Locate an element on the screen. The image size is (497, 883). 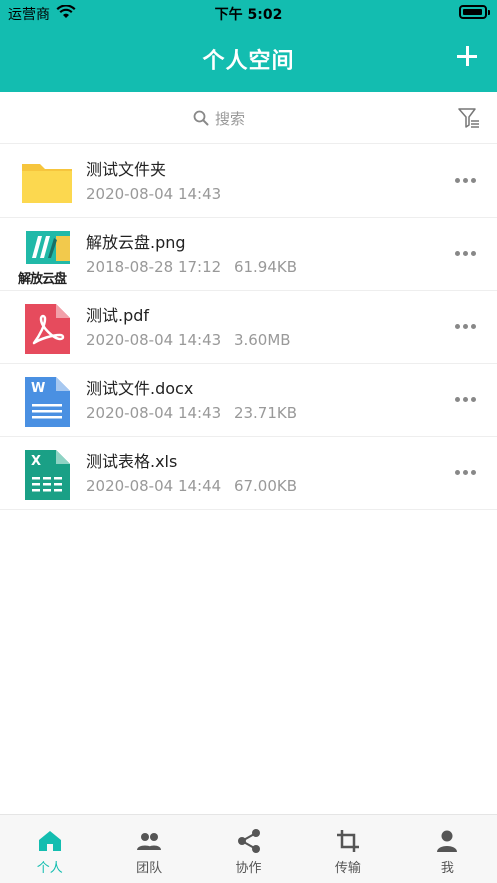
file-meta: 2020-08-04 14:43 23.71KB is located at coordinates (191, 413).